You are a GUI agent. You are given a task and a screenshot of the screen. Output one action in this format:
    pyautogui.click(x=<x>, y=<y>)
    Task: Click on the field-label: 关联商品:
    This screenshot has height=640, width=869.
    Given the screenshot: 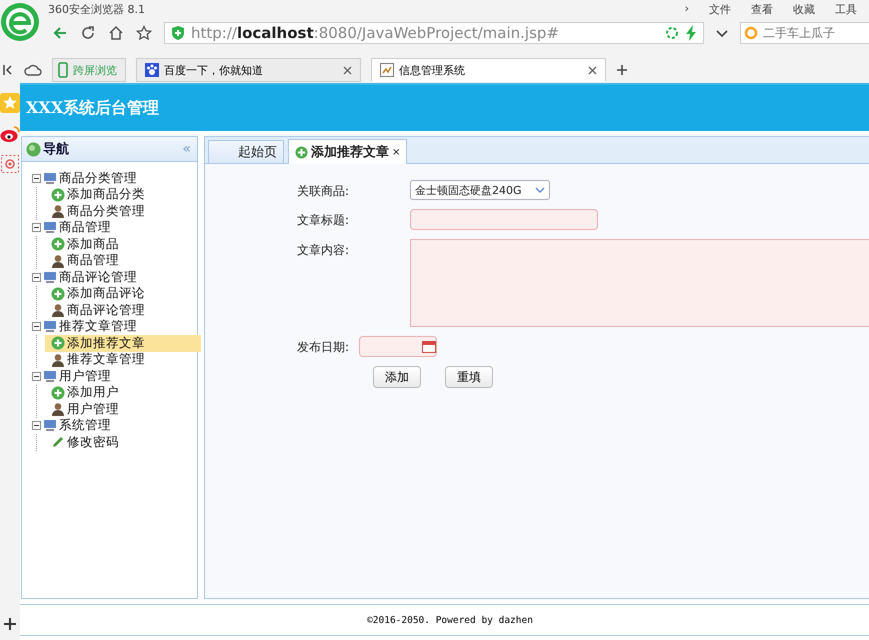 What is the action you would take?
    pyautogui.click(x=323, y=191)
    